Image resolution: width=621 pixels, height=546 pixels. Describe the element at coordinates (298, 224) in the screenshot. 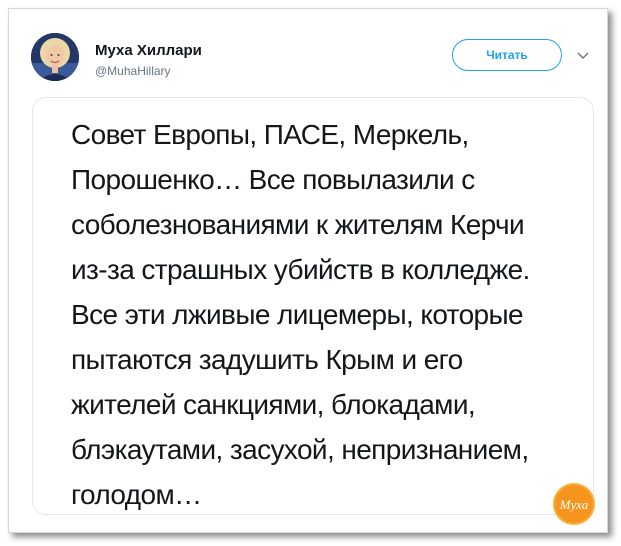

I see `tweet-line: соболезнованиями к жителям Керчи` at that location.